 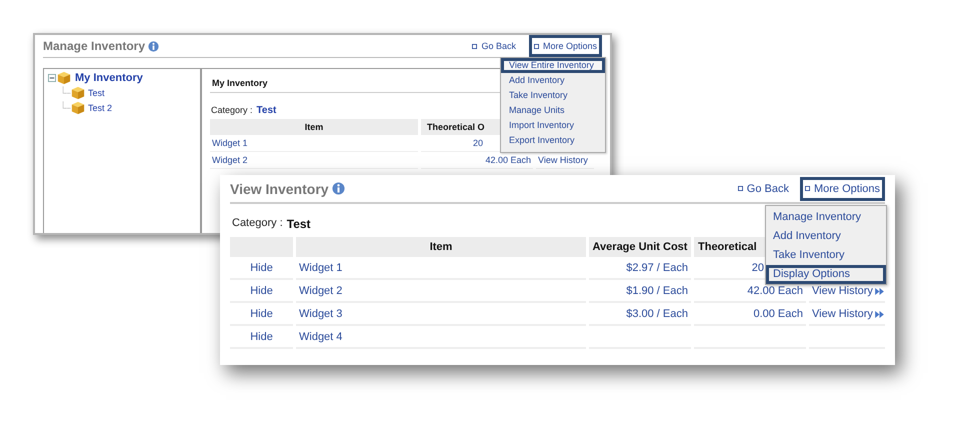 What do you see at coordinates (553, 65) in the screenshot?
I see `menu-item: View Entire Inventory` at bounding box center [553, 65].